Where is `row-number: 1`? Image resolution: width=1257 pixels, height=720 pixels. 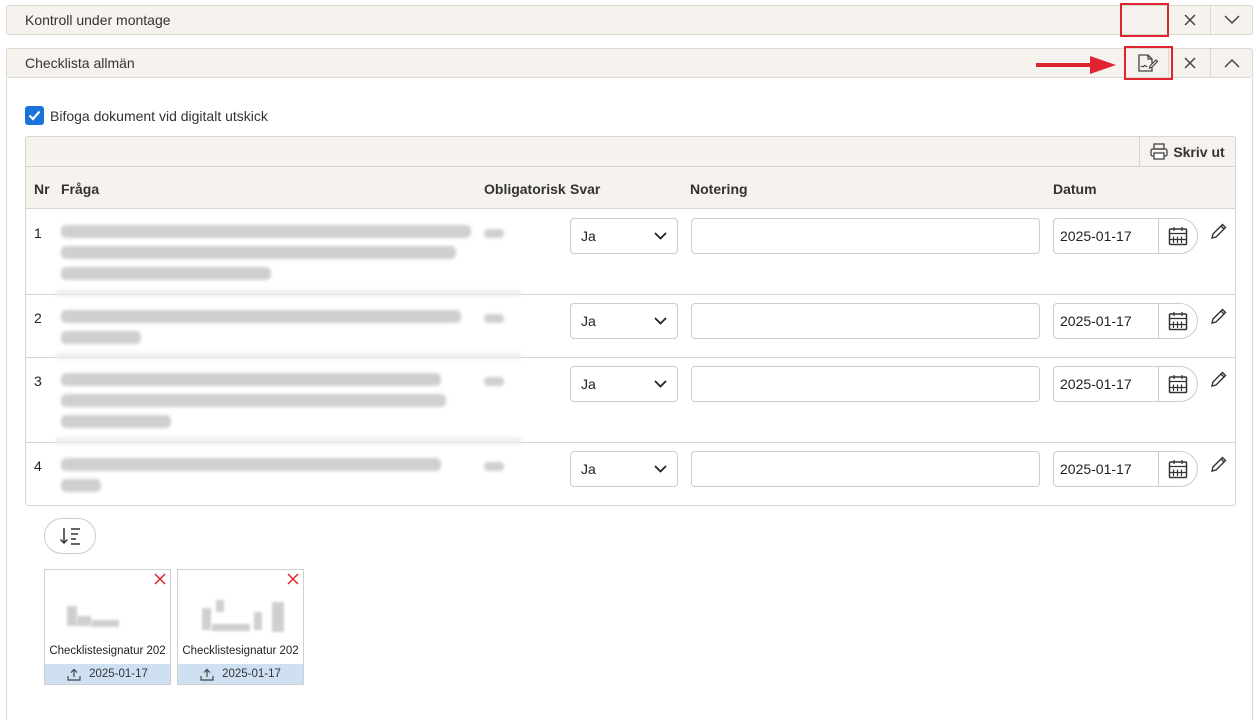
row-number: 1 is located at coordinates (38, 233).